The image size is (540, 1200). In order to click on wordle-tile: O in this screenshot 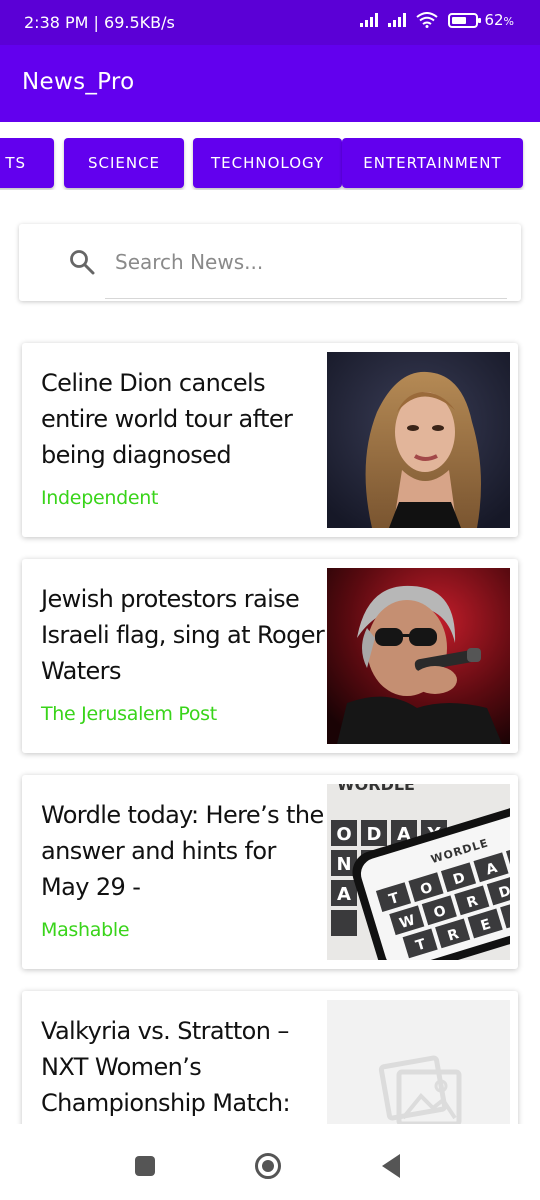, I will do `click(343, 834)`.